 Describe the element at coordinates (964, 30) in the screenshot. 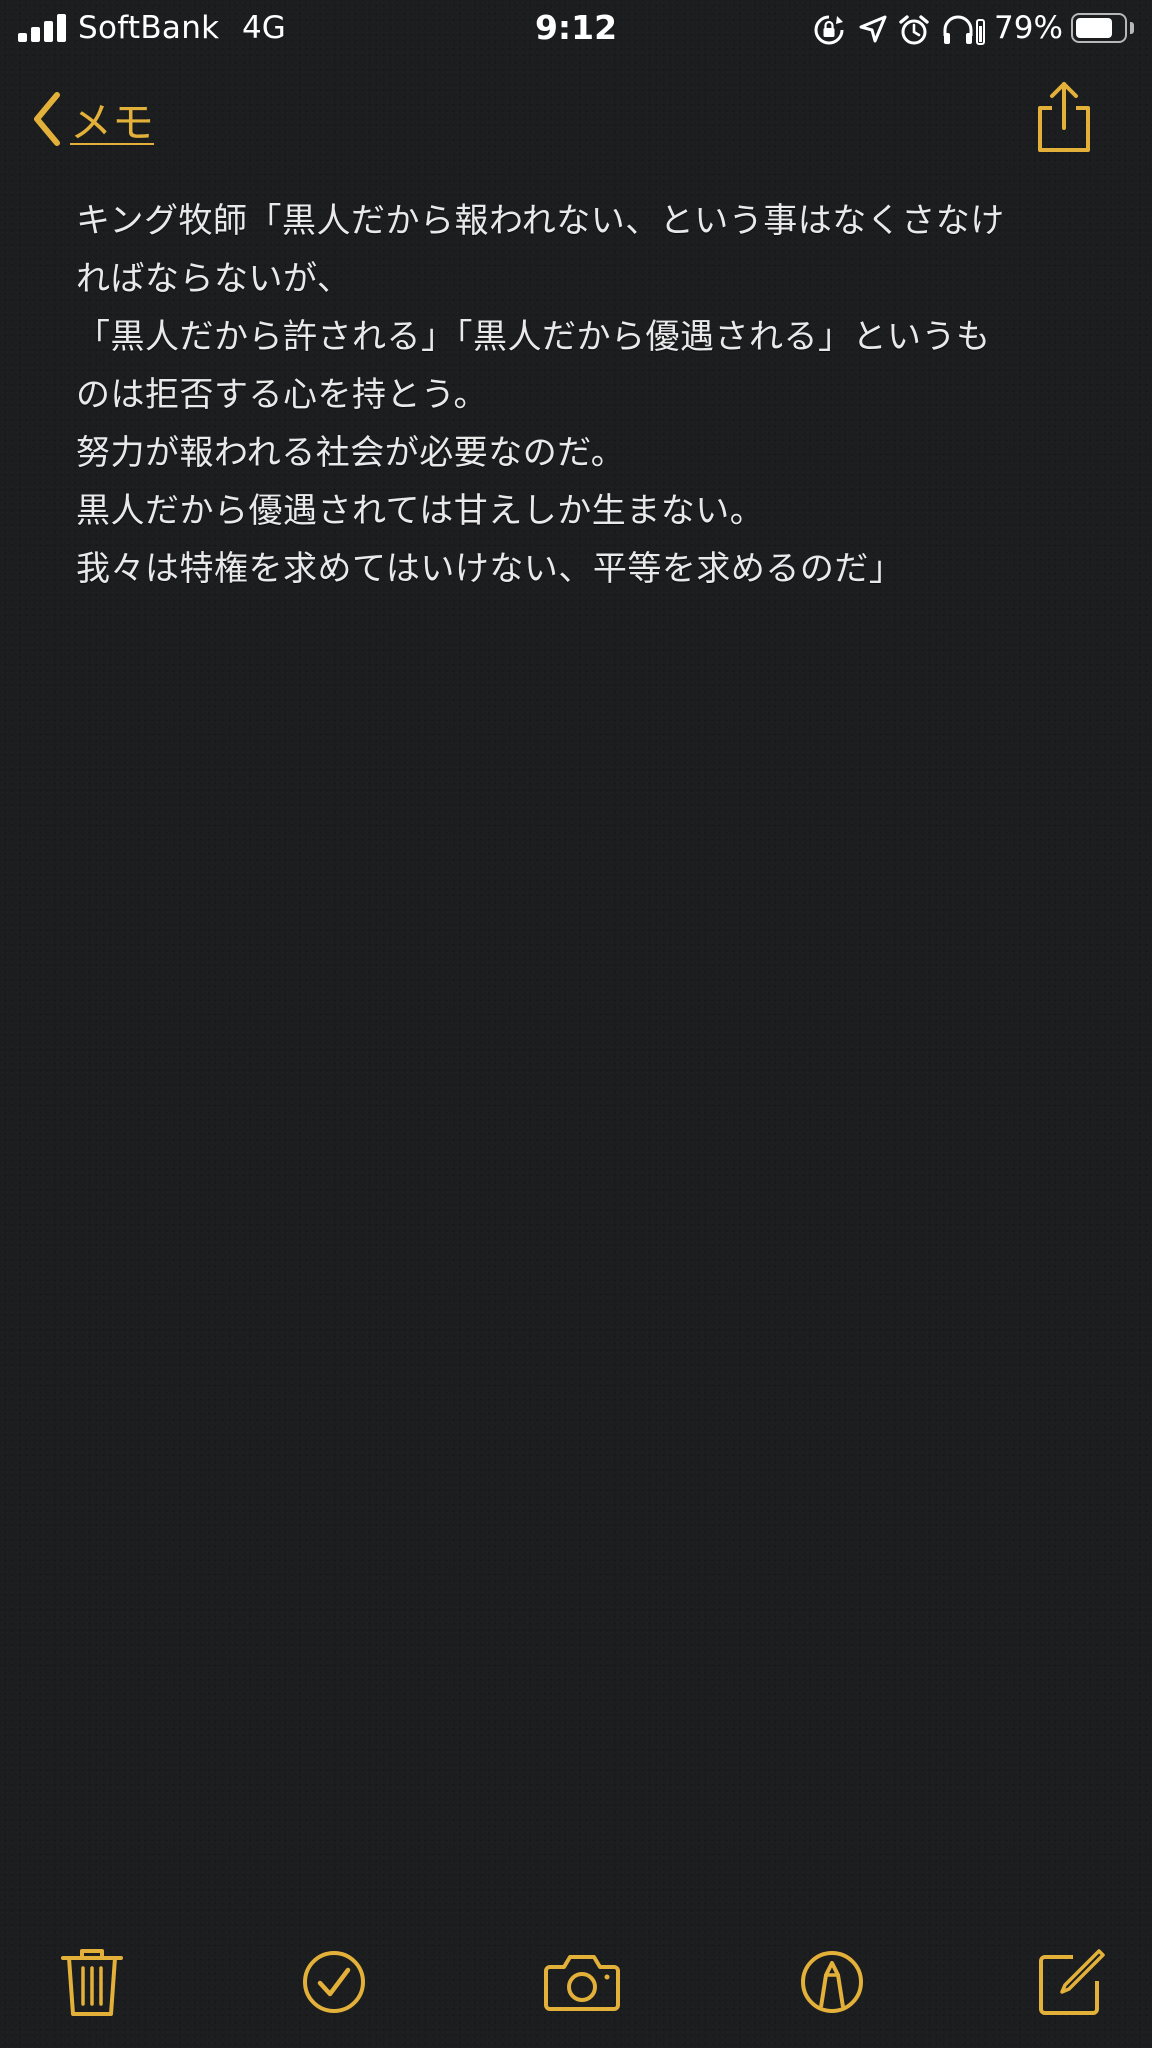

I see `headphones-icon` at that location.